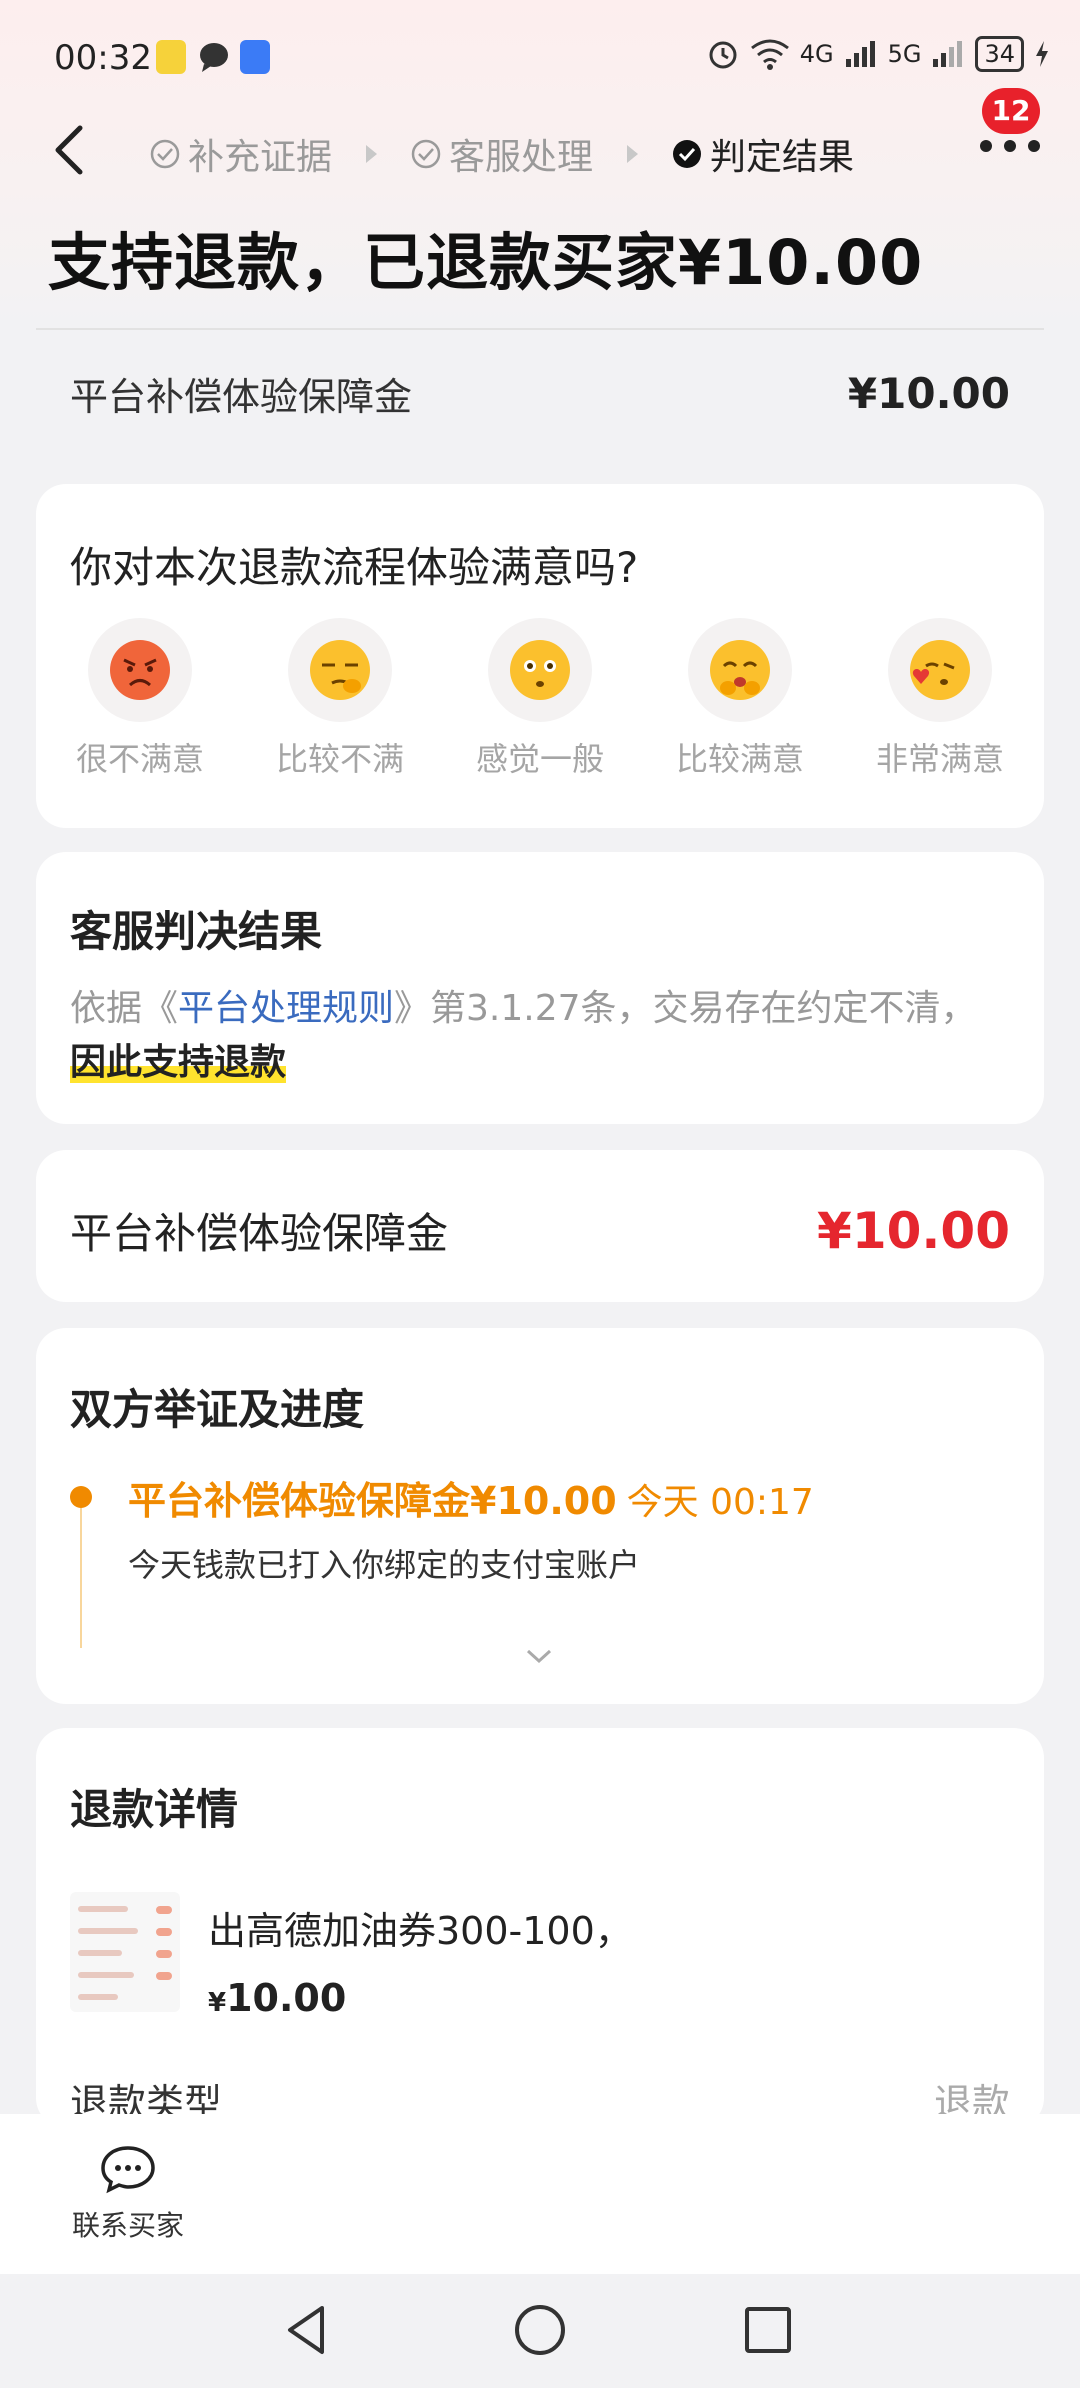 The image size is (1080, 2388). What do you see at coordinates (1042, 54) in the screenshot?
I see `charging-icon` at bounding box center [1042, 54].